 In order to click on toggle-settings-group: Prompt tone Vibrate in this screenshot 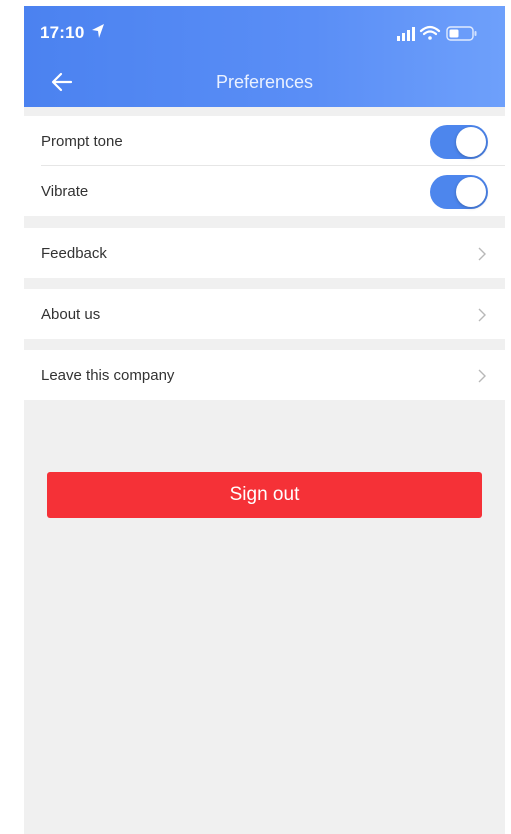, I will do `click(264, 166)`.